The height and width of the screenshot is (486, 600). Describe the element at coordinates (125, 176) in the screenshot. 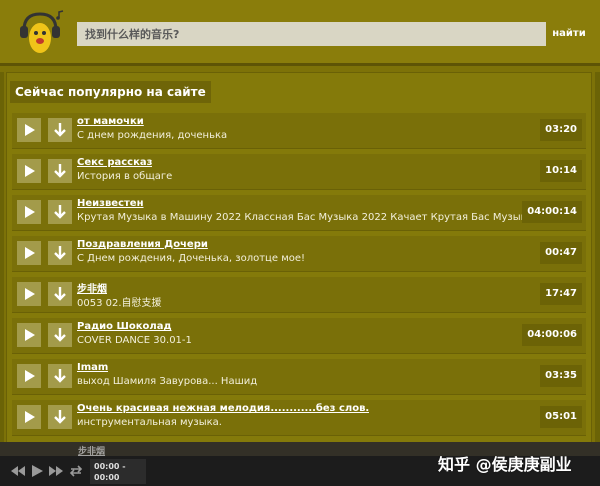

I see `track-subtitle: История в общаге` at that location.